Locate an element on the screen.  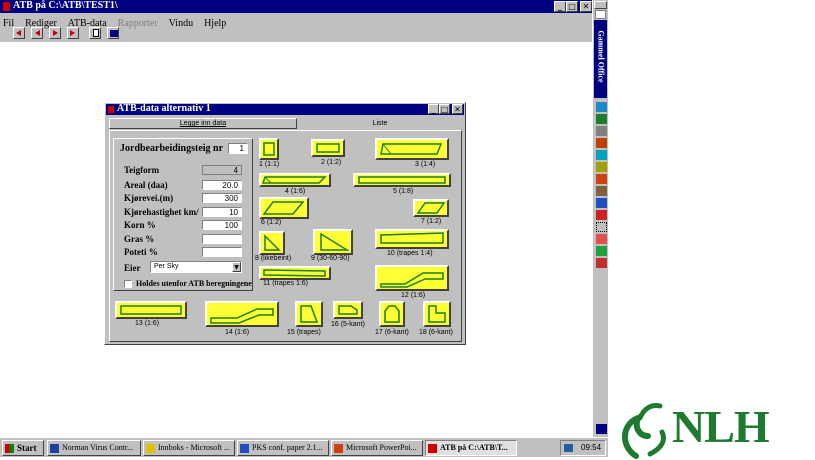
network-icon is located at coordinates (601, 167).